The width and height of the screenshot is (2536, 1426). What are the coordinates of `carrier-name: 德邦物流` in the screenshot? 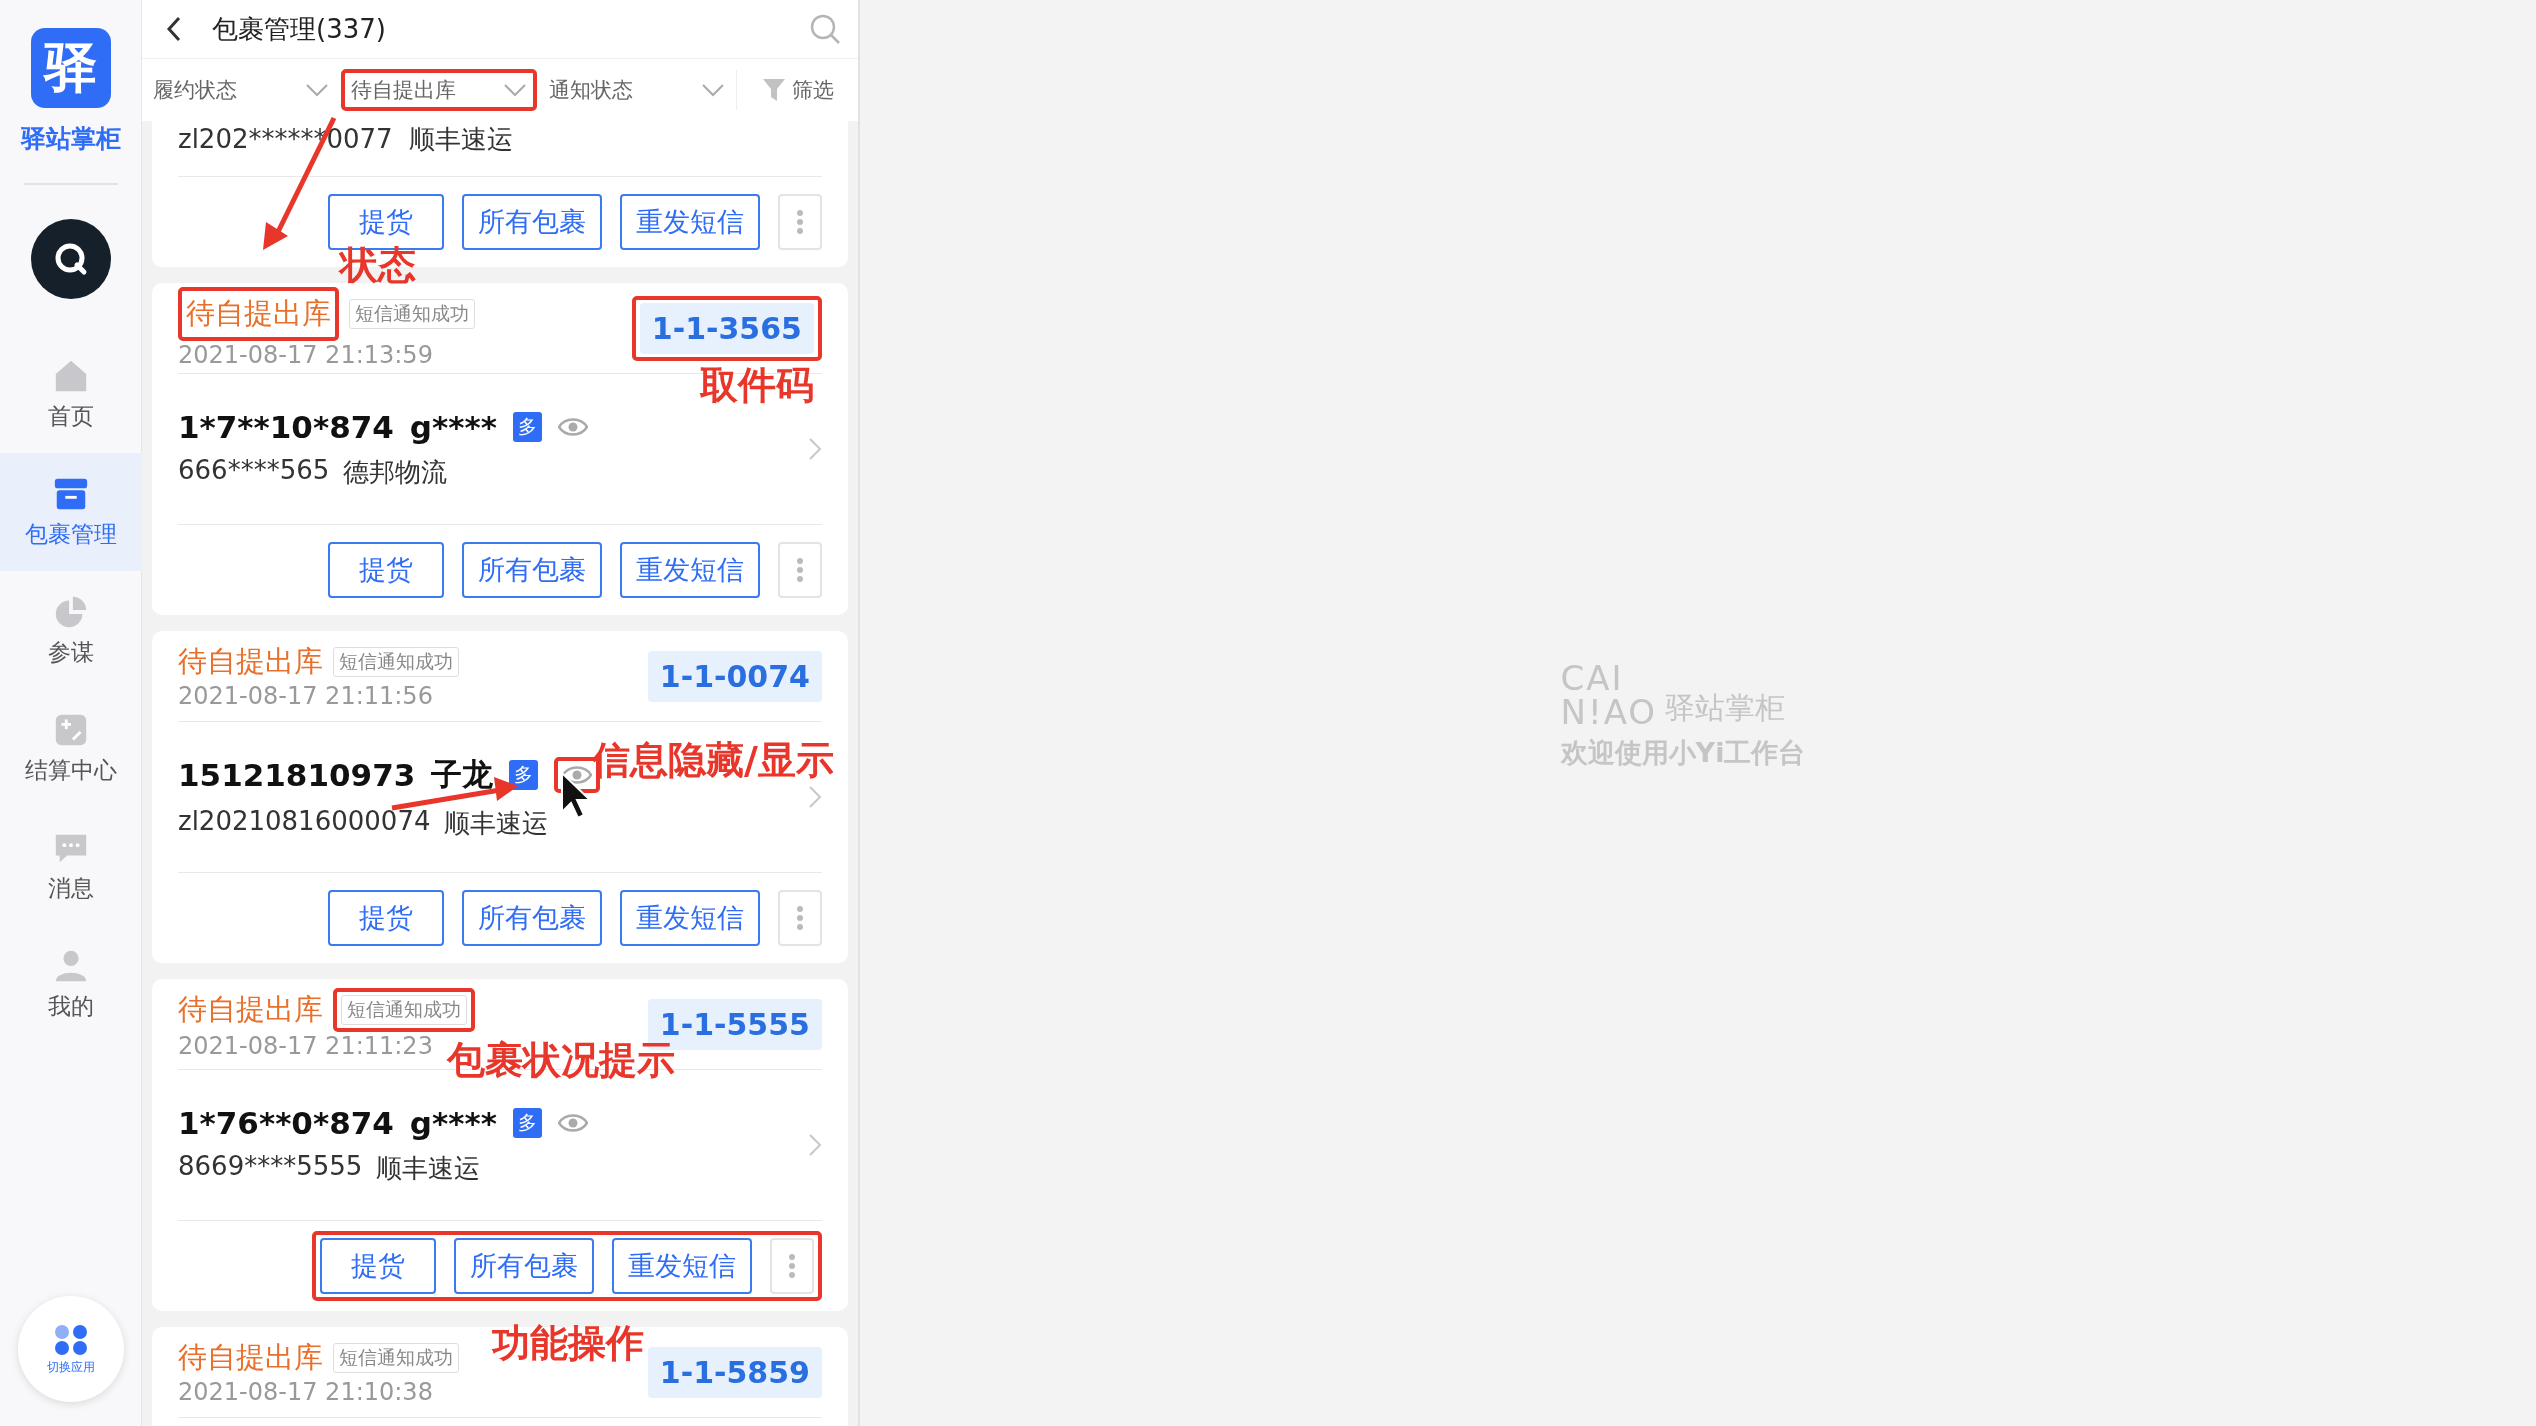 It's located at (395, 472).